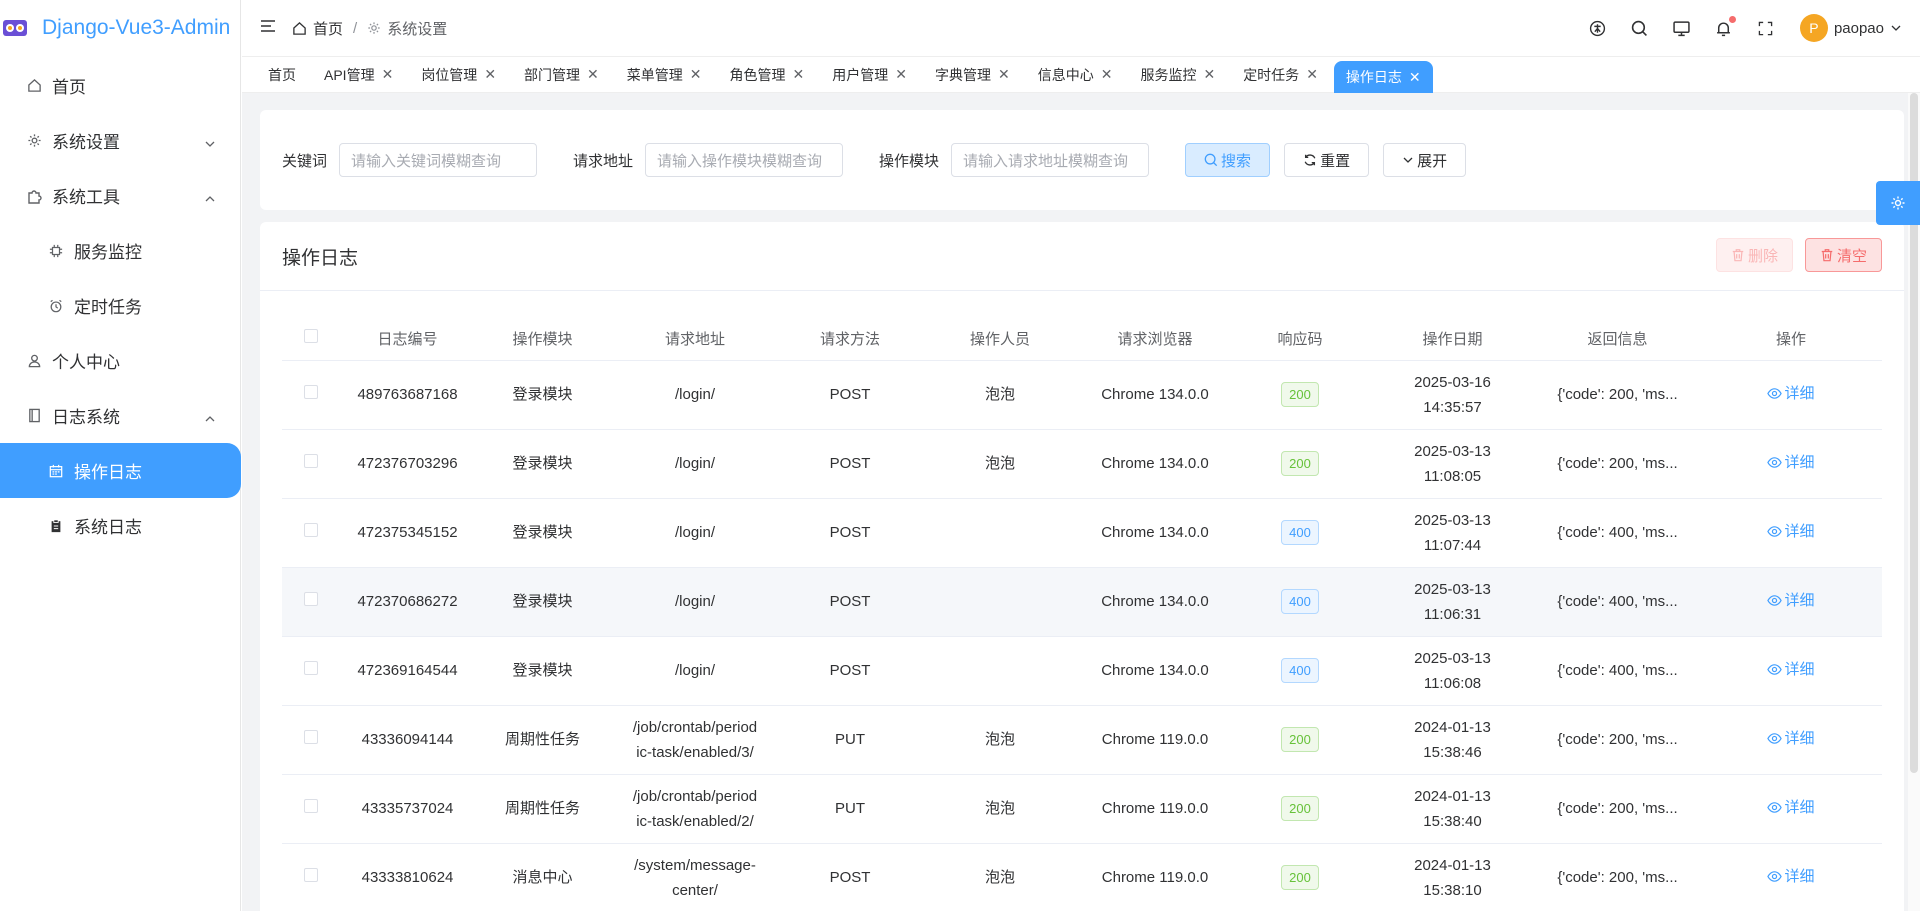 This screenshot has width=1920, height=911. What do you see at coordinates (1725, 27) in the screenshot?
I see `bell-icon` at bounding box center [1725, 27].